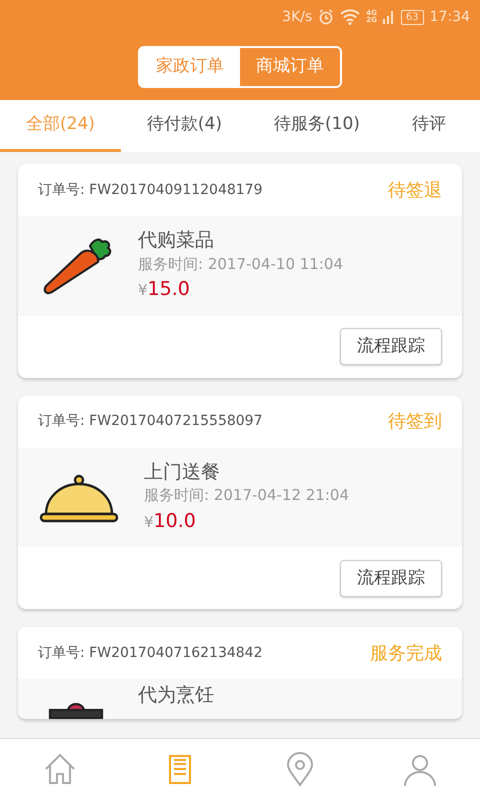  Describe the element at coordinates (182, 472) in the screenshot. I see `service-title: 上门送餐` at that location.